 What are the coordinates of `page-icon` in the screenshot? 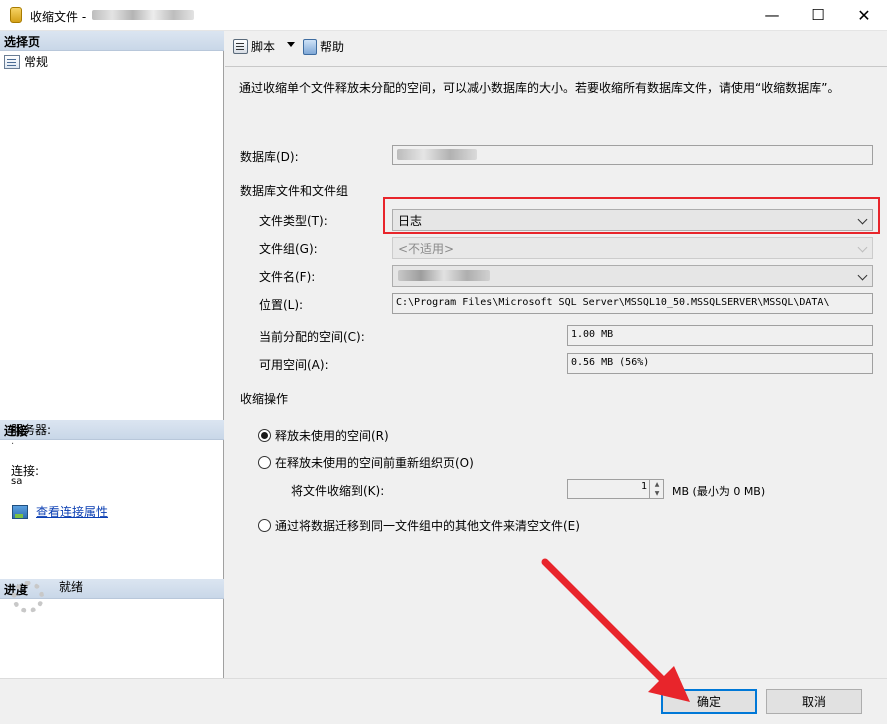 It's located at (12, 61).